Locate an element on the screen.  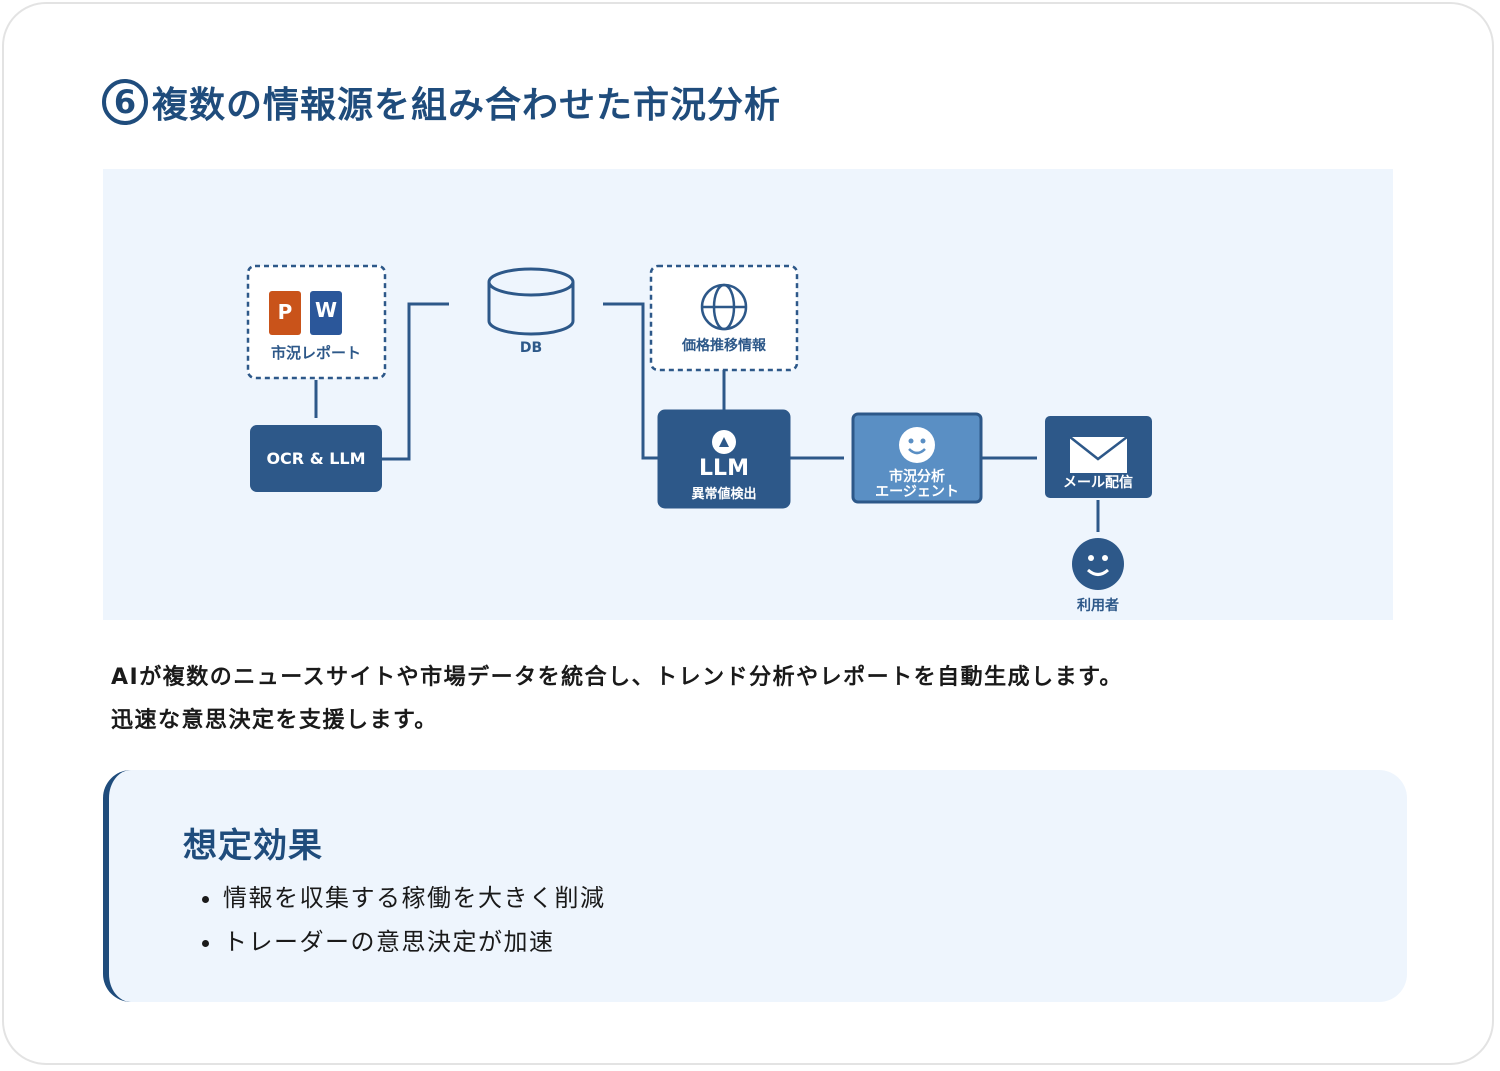
agent-label-line1: 市況分析 is located at coordinates (917, 476).